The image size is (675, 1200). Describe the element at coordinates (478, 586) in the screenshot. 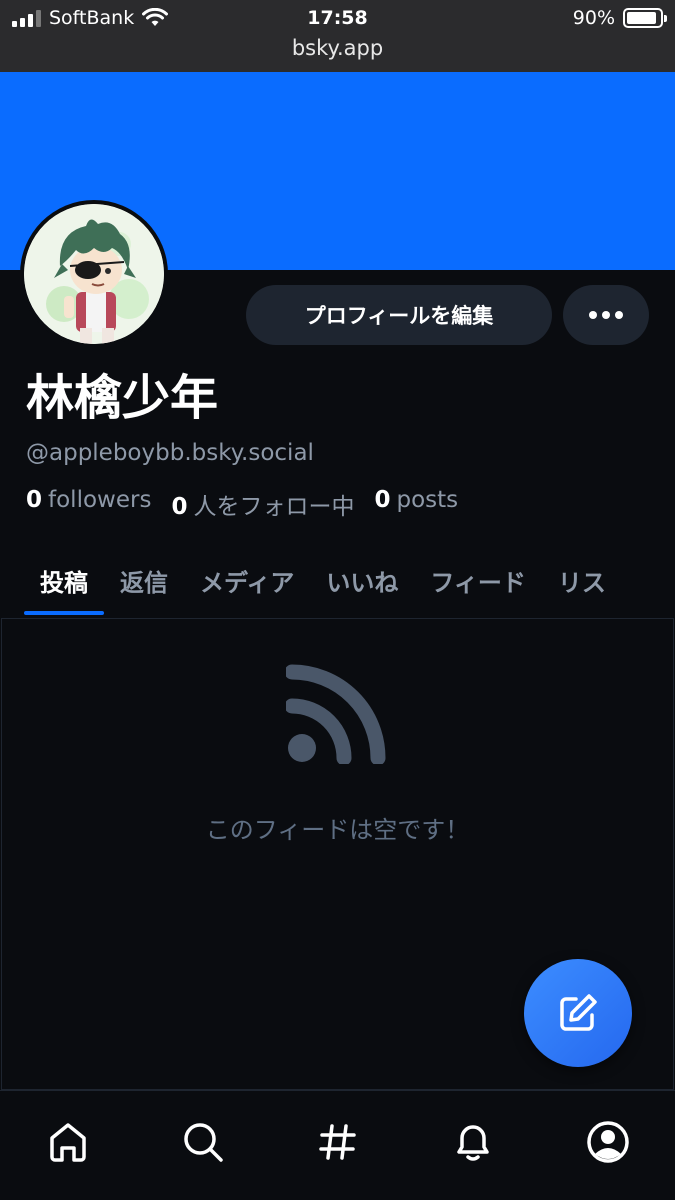

I see `tab-feeds: フィード` at that location.